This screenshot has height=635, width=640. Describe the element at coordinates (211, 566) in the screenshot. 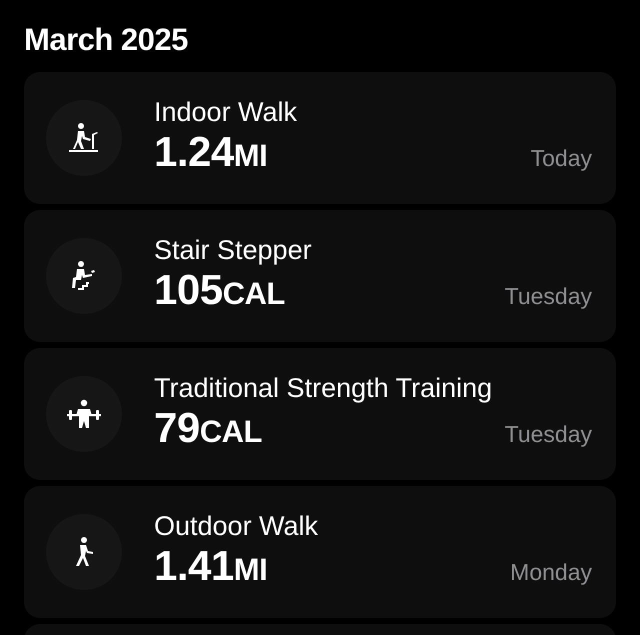

I see `workout-metric: 1.41MI` at that location.